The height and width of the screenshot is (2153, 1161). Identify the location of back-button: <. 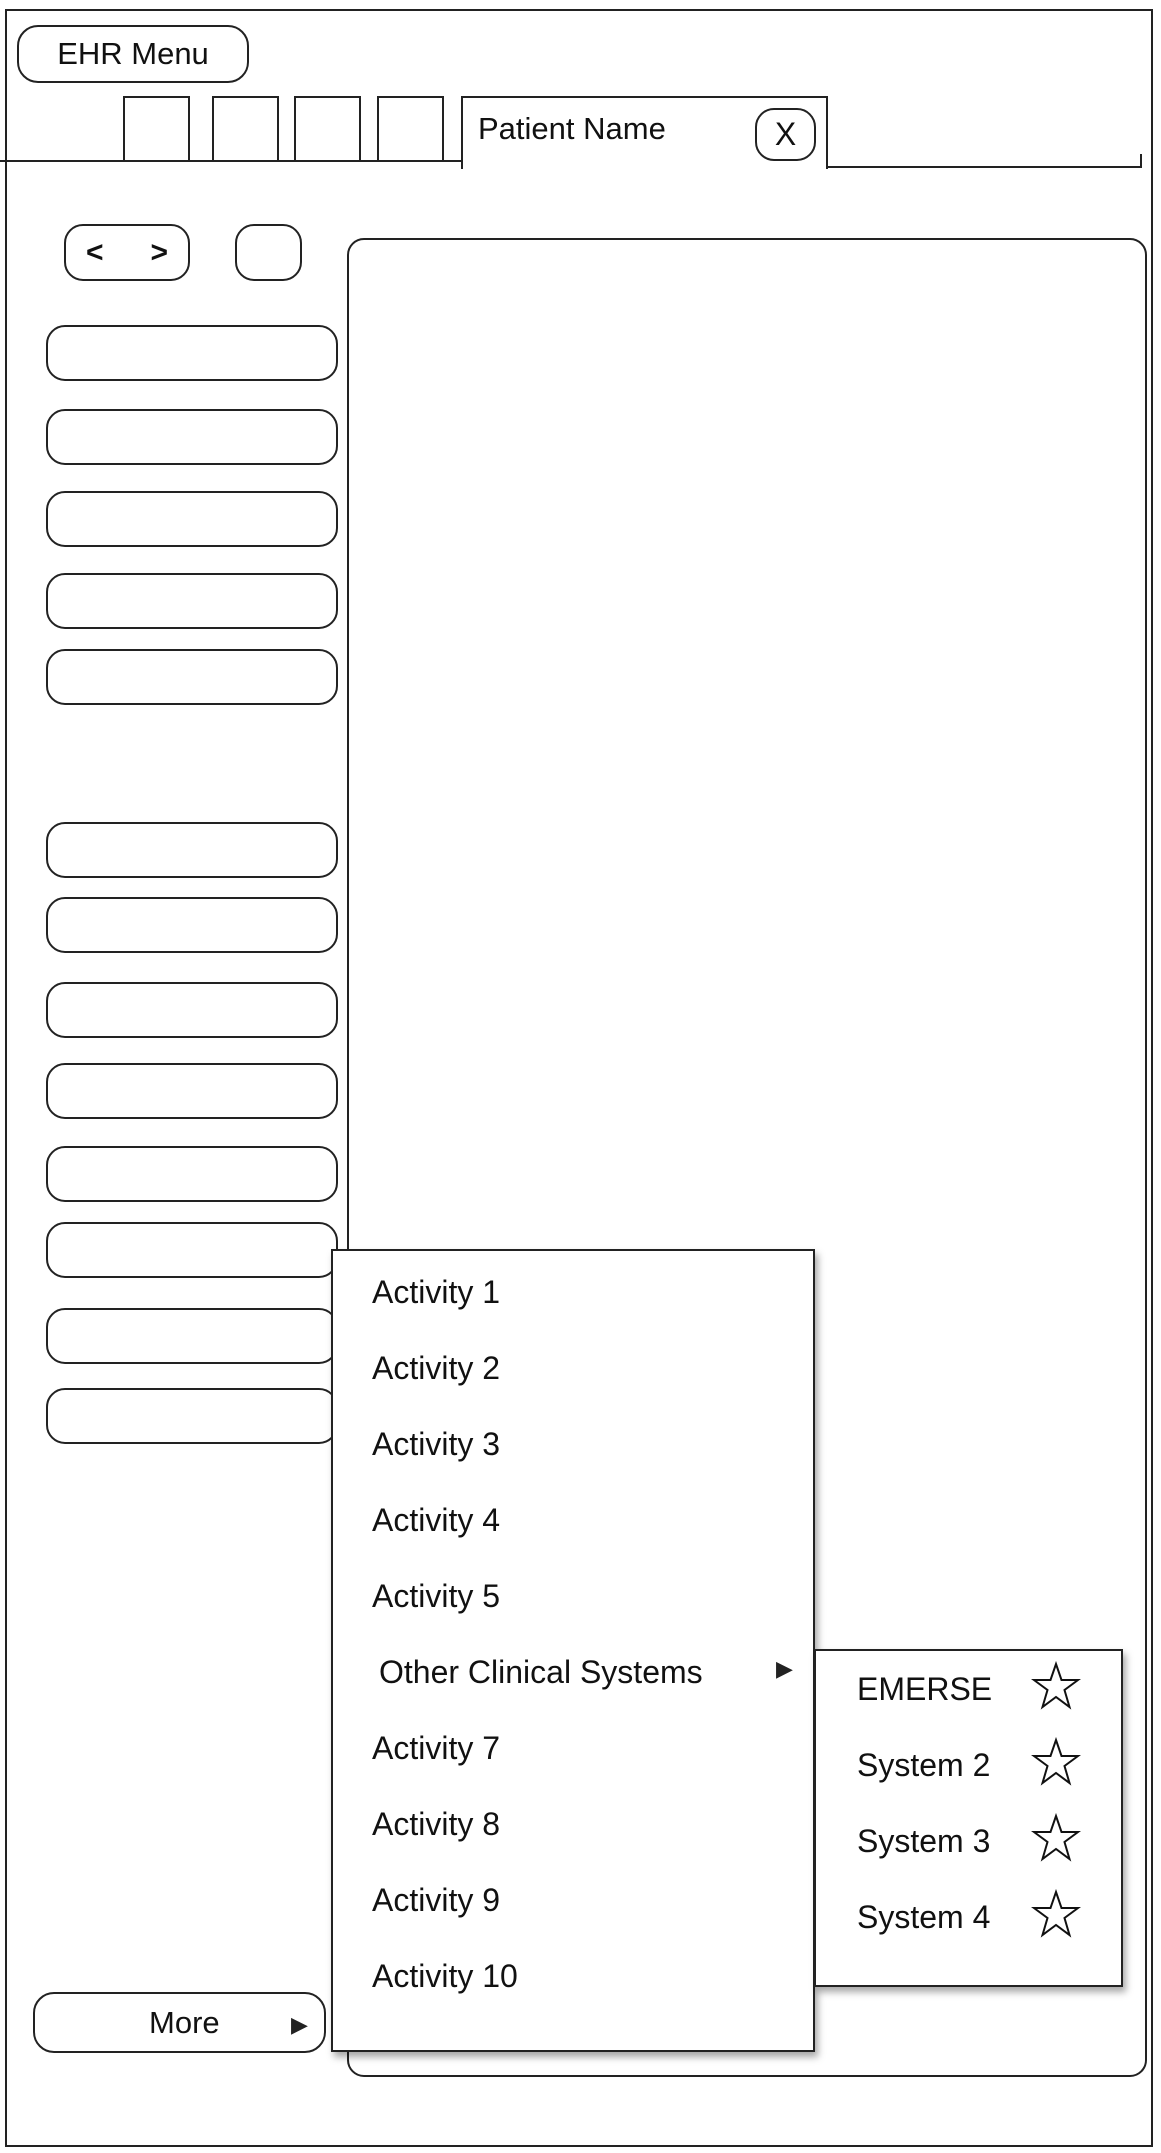
(95, 253).